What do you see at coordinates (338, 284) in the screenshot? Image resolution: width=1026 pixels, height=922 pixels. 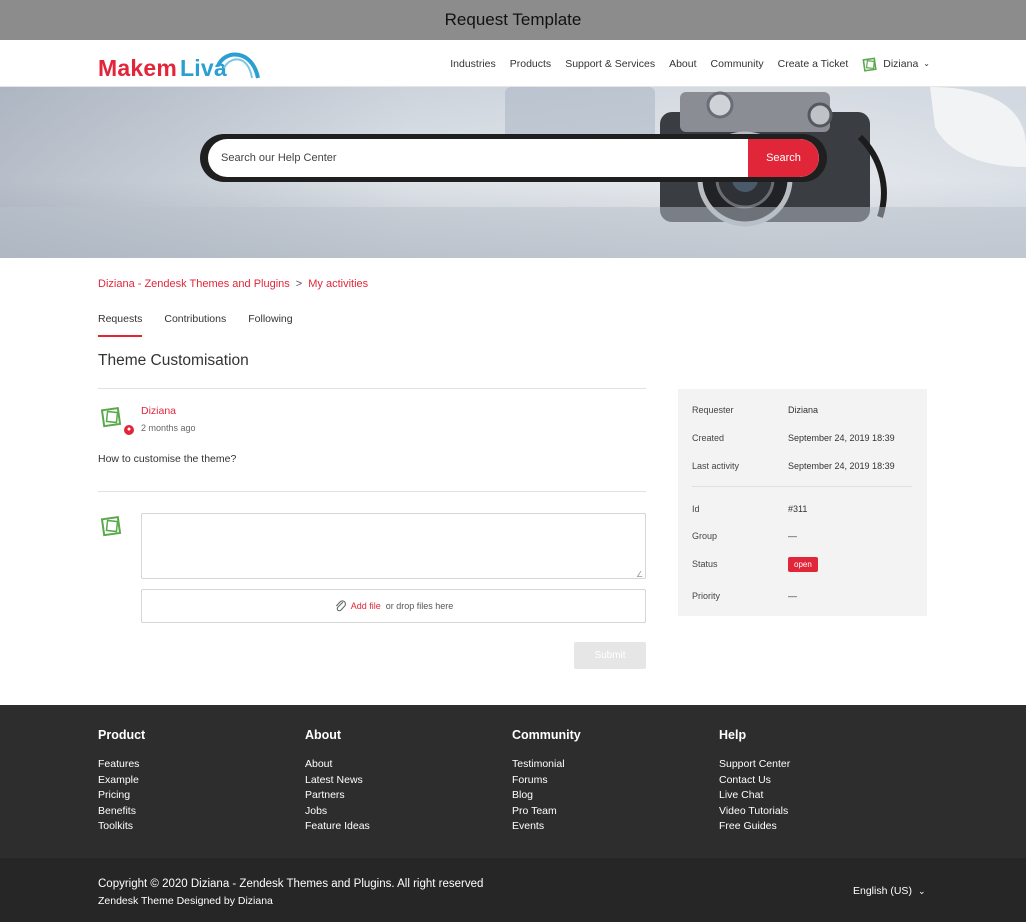 I see `breadcrumb-my-activities: My activities` at bounding box center [338, 284].